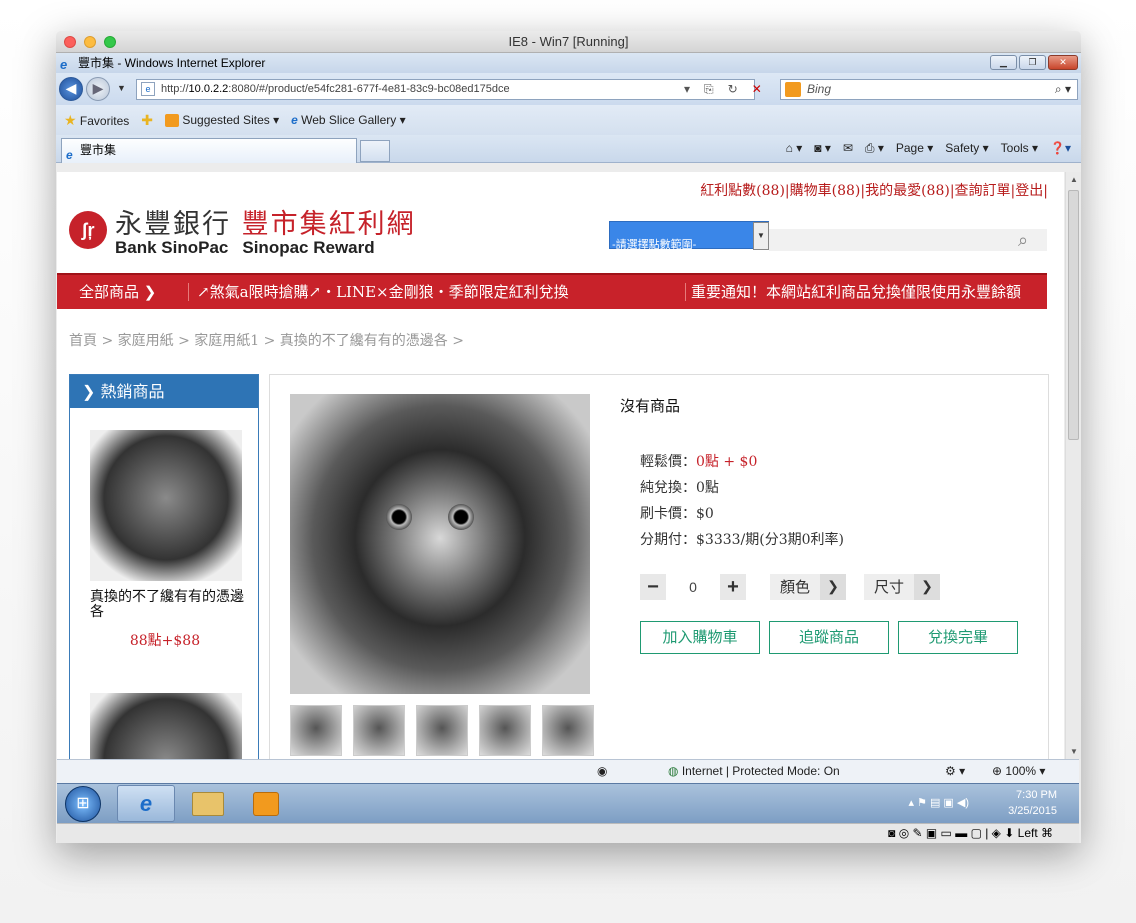 The width and height of the screenshot is (1136, 923). What do you see at coordinates (833, 587) in the screenshot?
I see `chevron-down-icon: ❯` at bounding box center [833, 587].